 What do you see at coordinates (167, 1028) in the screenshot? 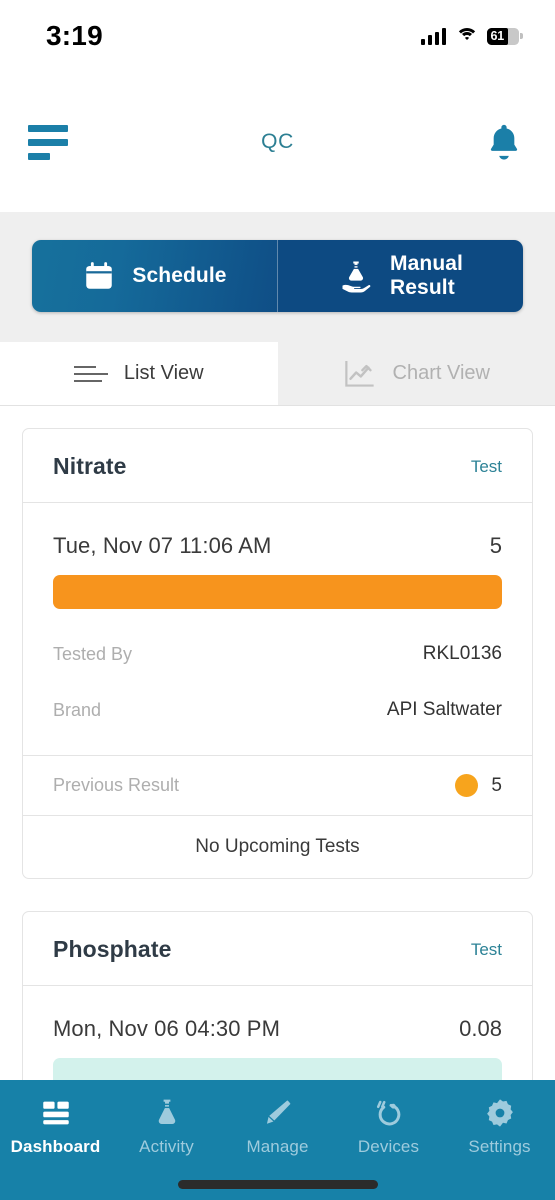
I see `result-date: Mon, Nov 06 04:30 PM` at bounding box center [167, 1028].